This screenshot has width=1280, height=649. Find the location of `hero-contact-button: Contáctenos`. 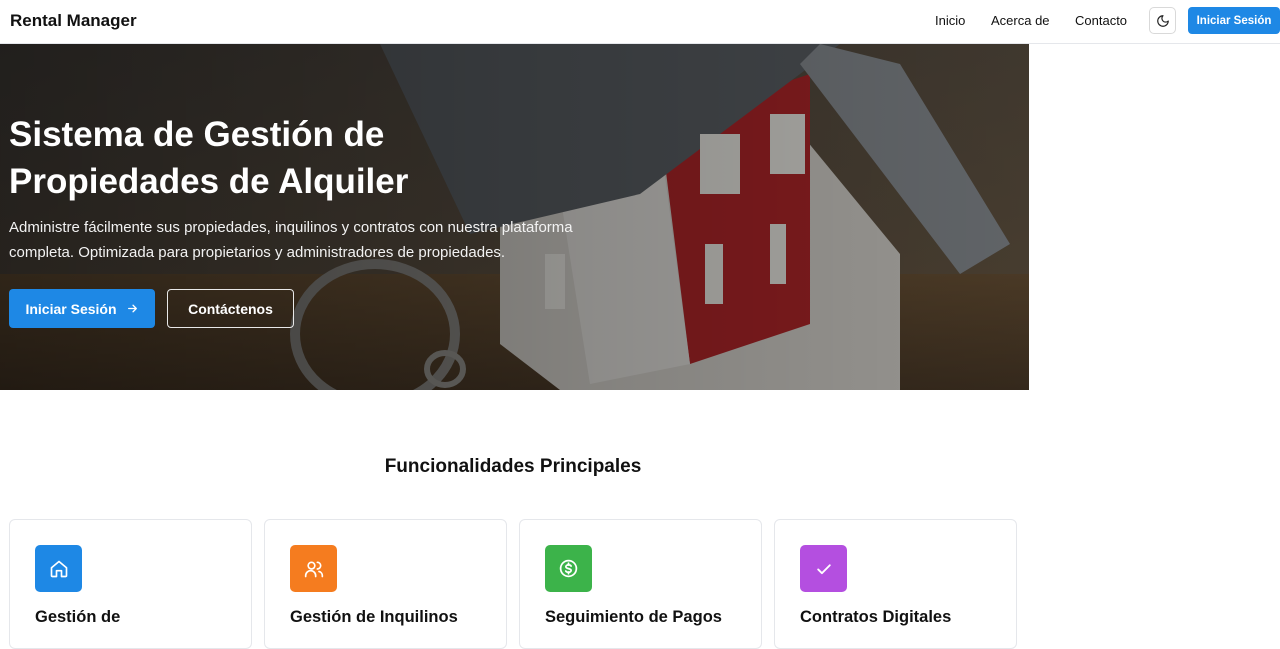

hero-contact-button: Contáctenos is located at coordinates (230, 308).